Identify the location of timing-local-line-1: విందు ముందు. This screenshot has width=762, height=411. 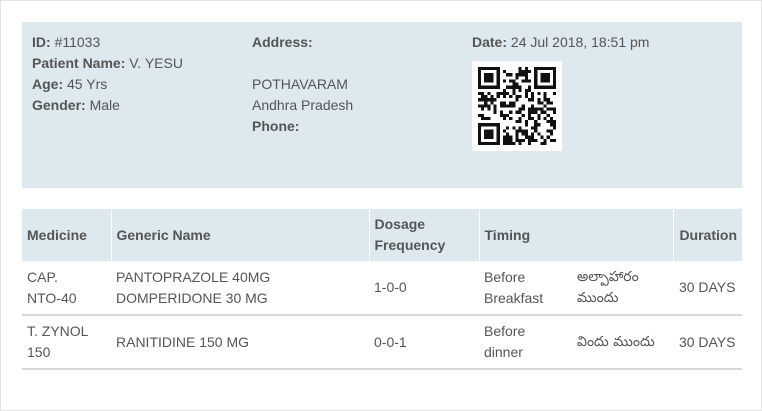
(616, 341).